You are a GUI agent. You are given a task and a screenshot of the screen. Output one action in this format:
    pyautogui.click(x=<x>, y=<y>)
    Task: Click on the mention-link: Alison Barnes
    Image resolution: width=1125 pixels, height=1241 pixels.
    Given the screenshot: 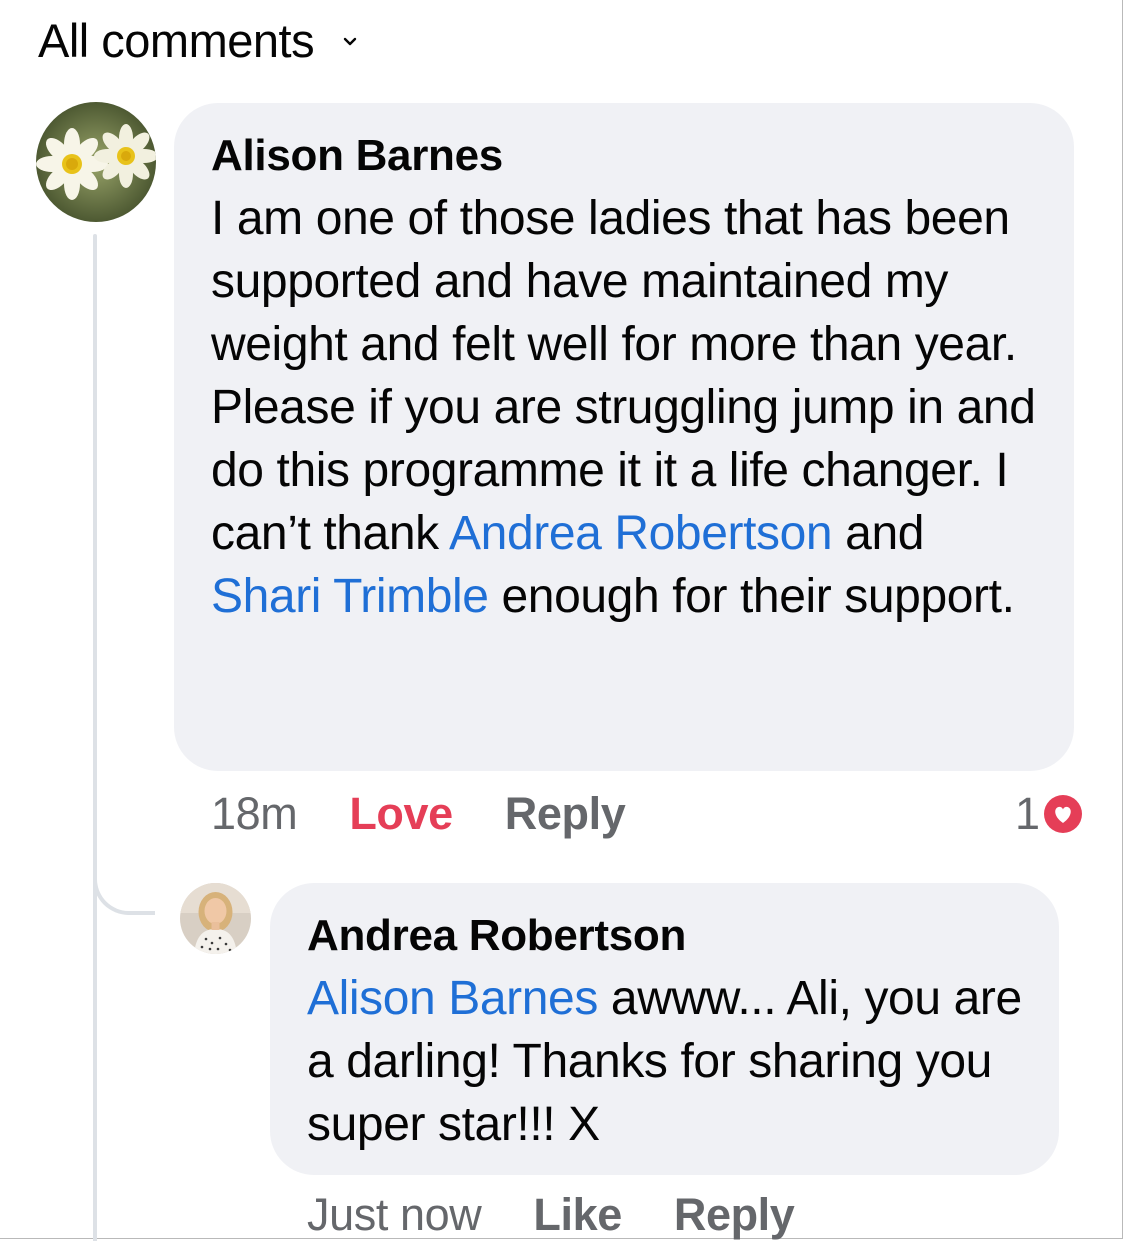 What is the action you would take?
    pyautogui.click(x=452, y=998)
    